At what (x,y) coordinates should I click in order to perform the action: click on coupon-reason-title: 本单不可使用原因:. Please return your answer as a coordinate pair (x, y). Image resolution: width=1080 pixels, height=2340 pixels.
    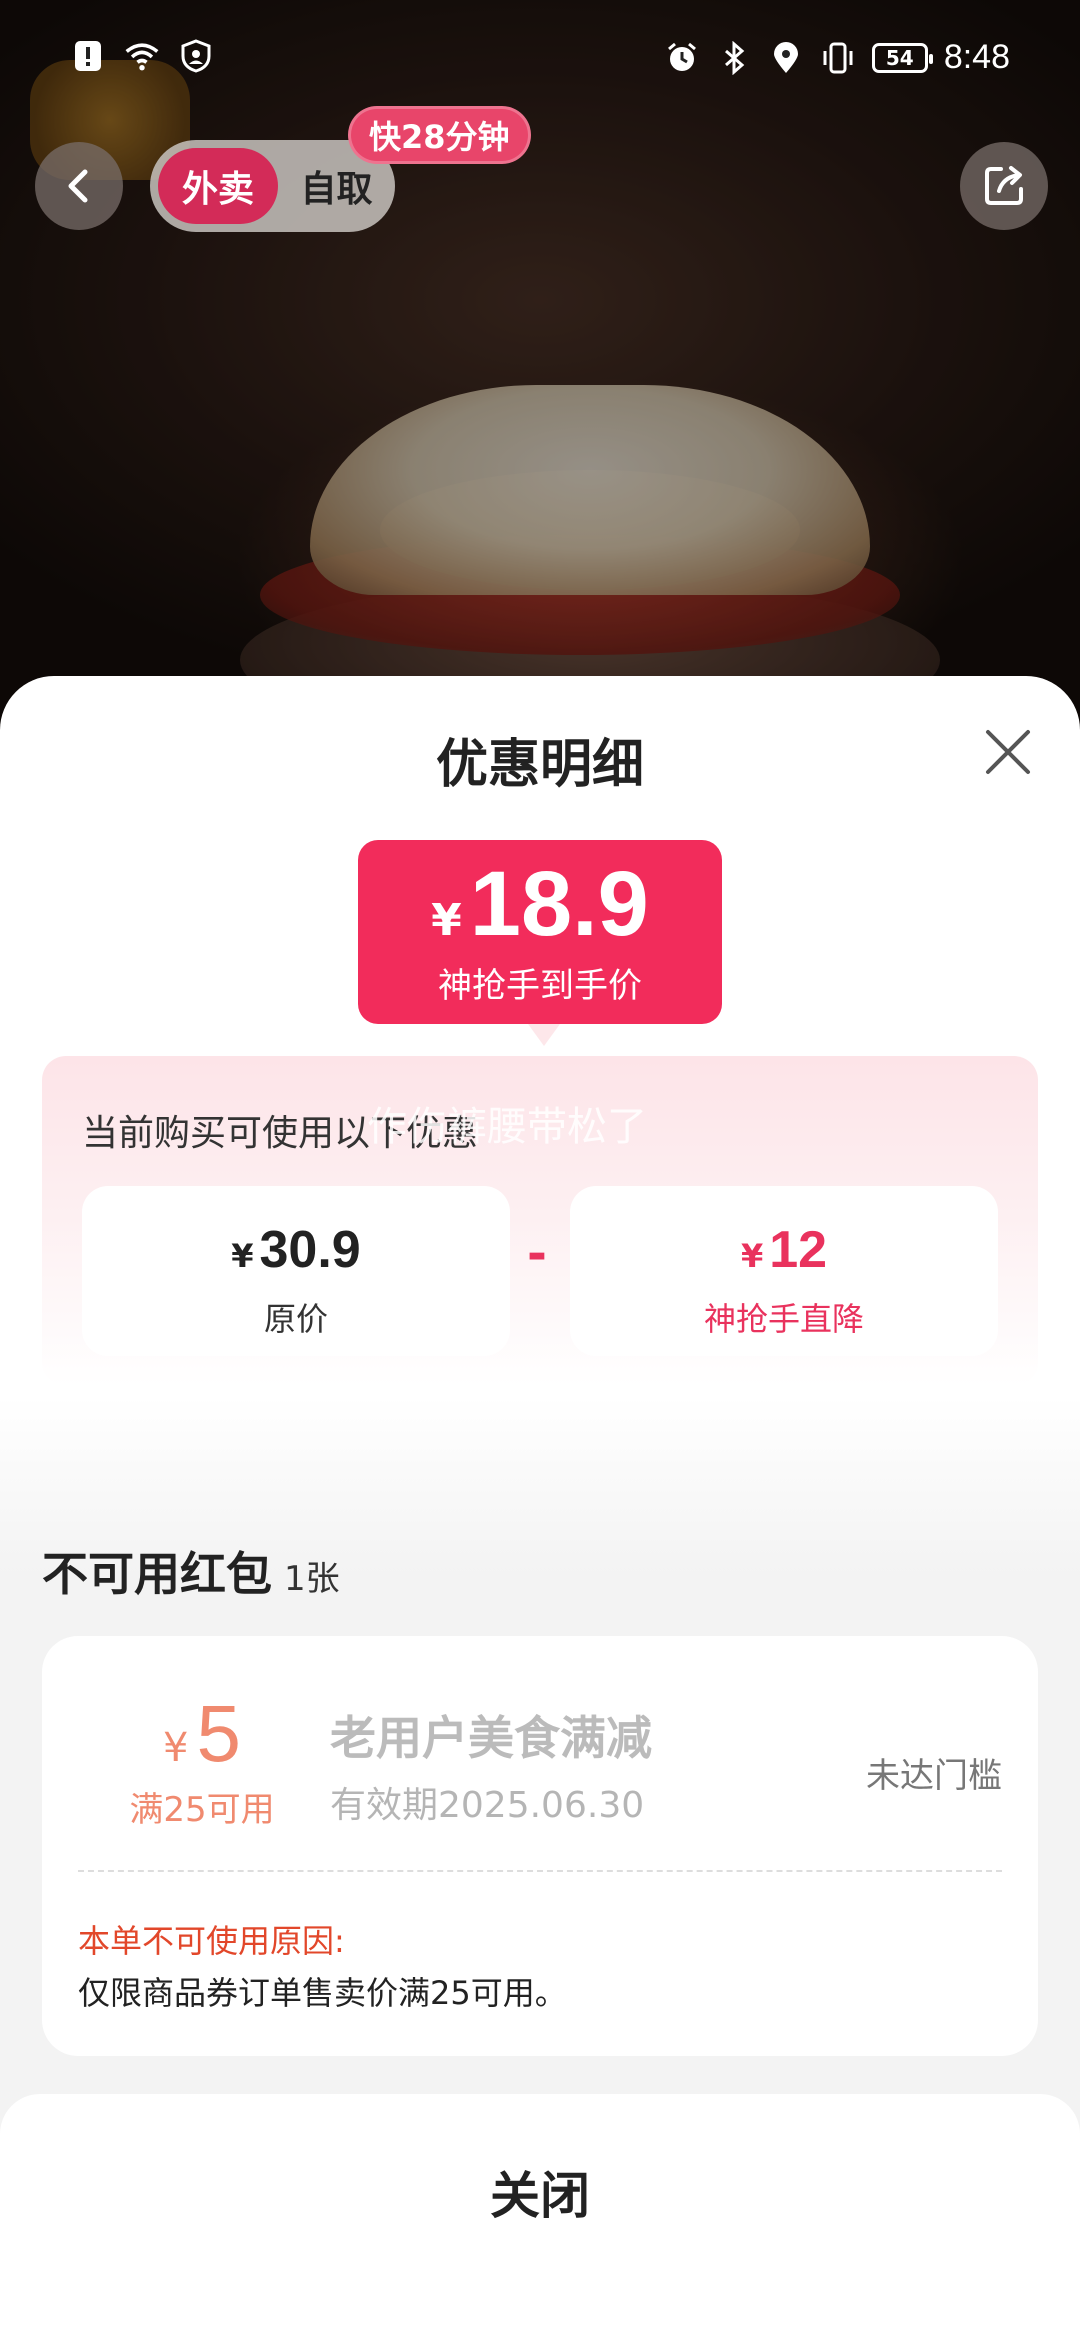
    Looking at the image, I should click on (211, 1941).